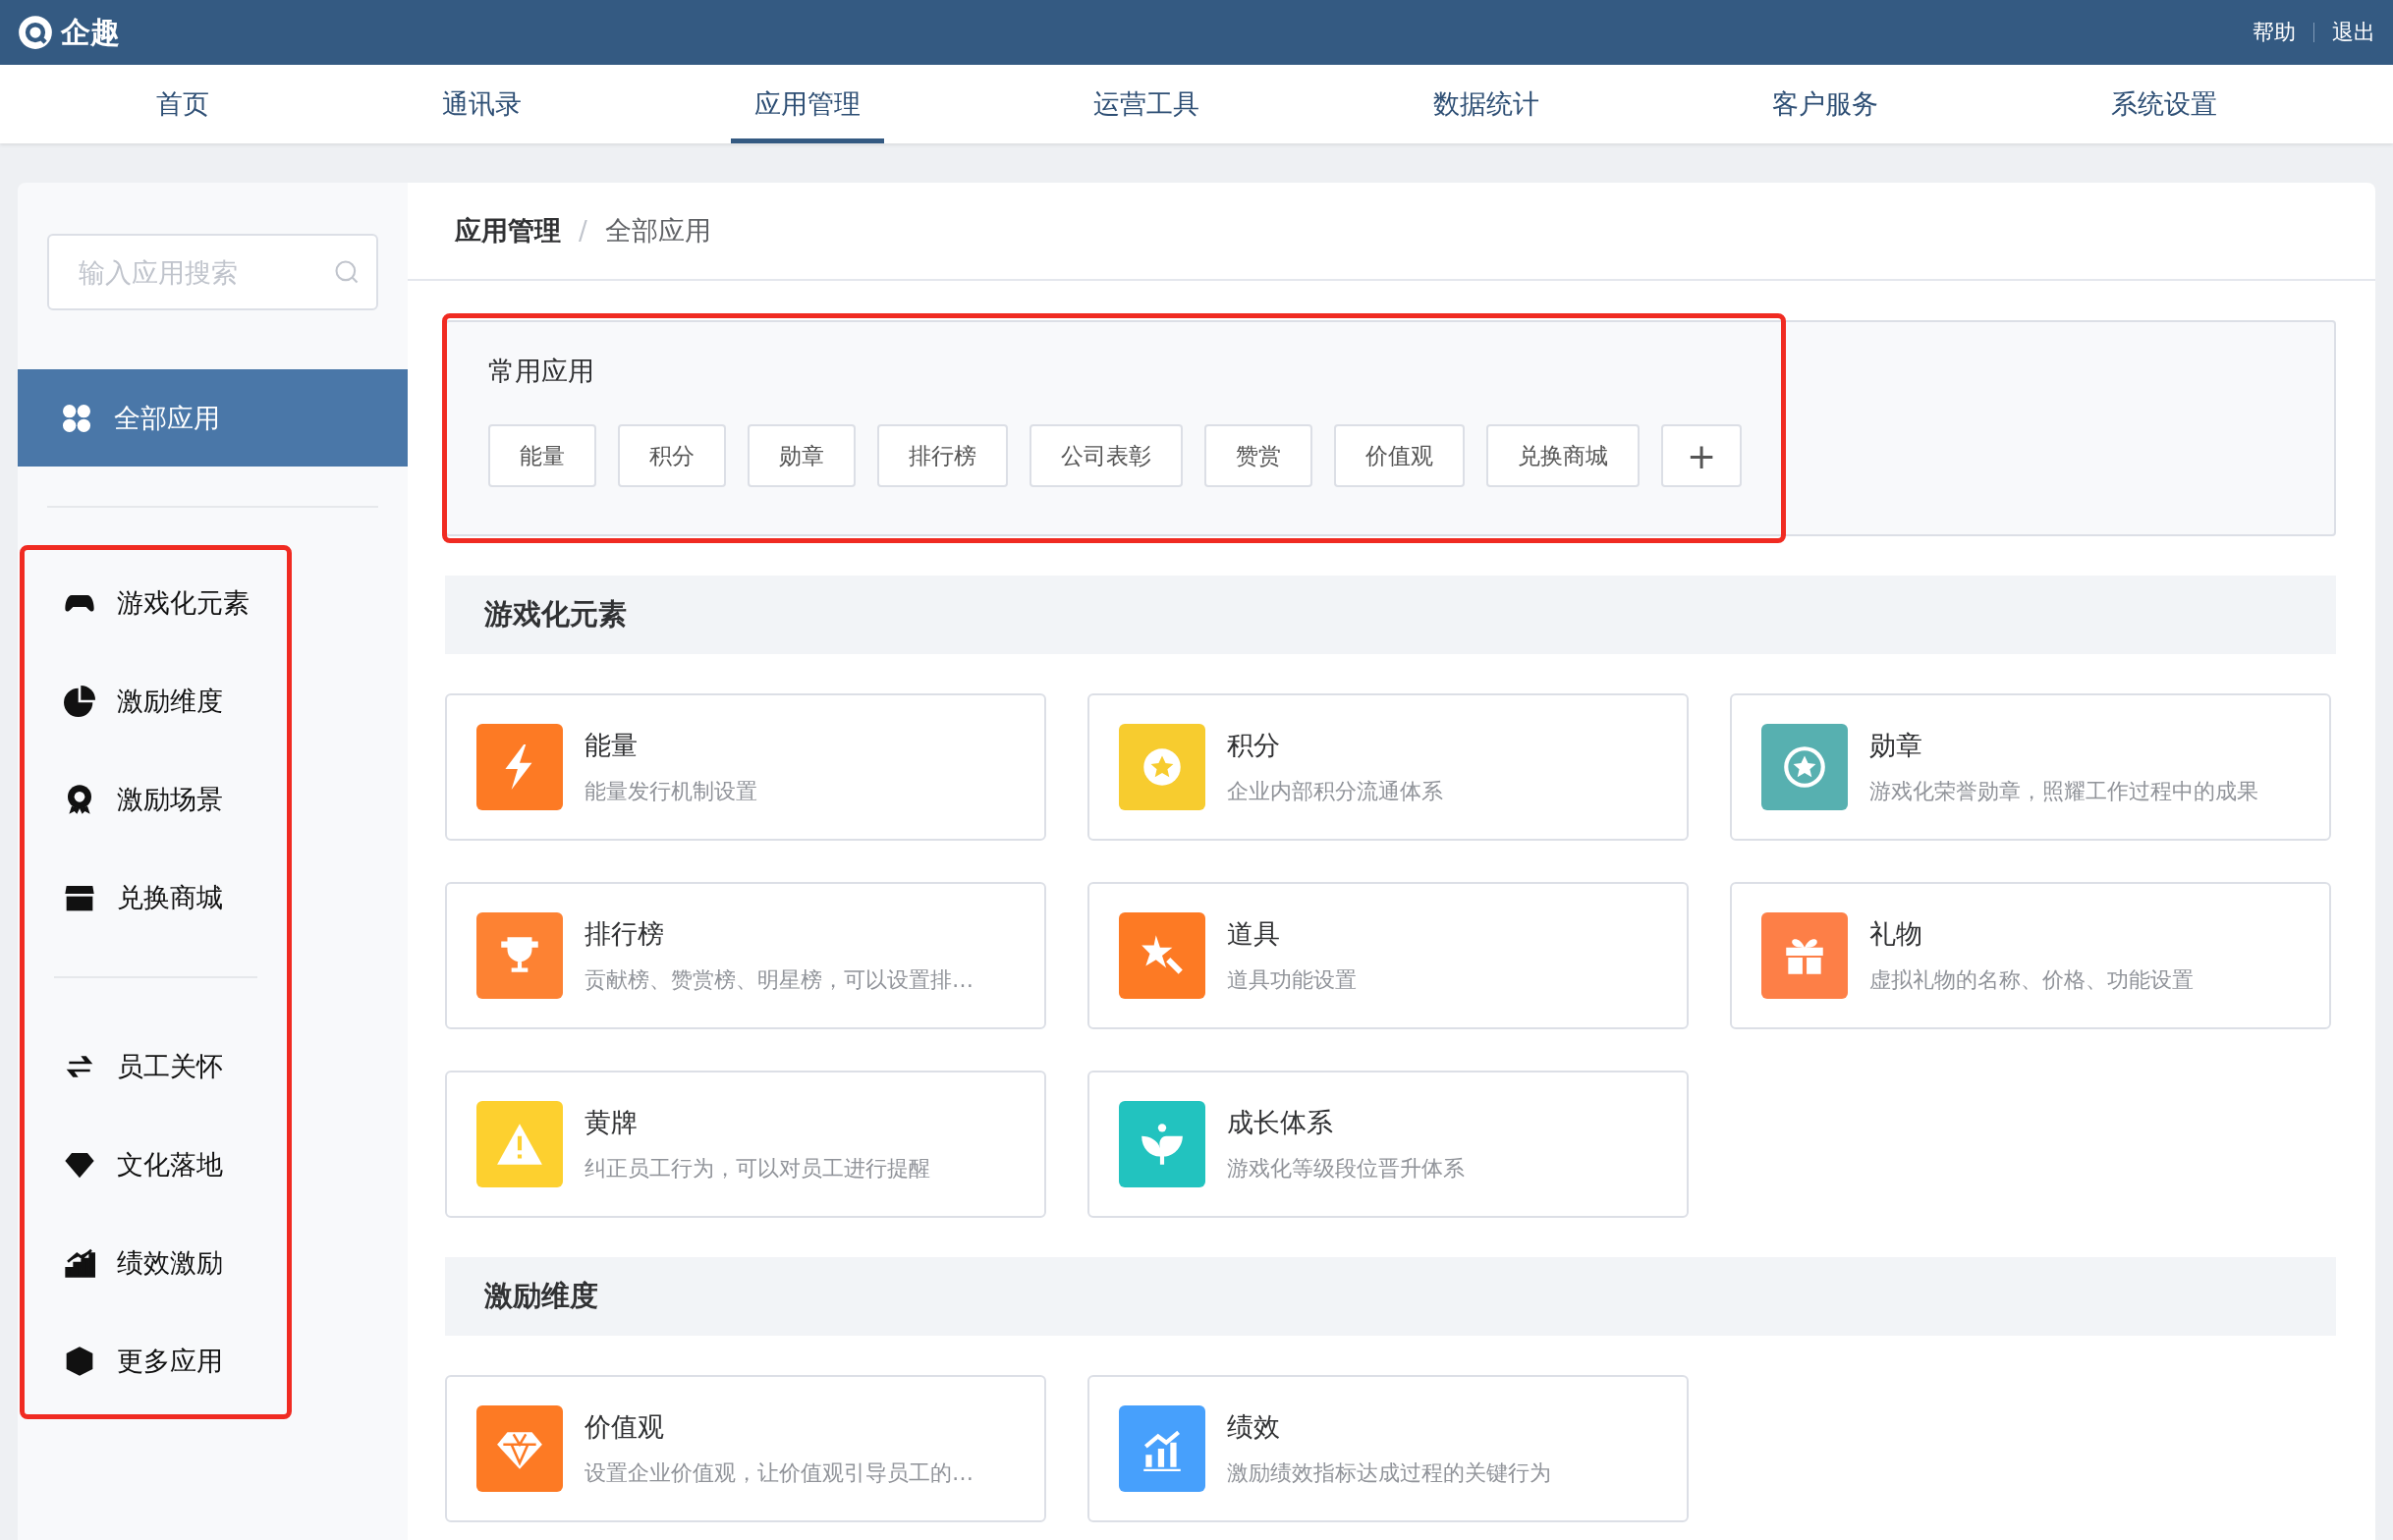  I want to click on app-description: 道具功能设置, so click(1292, 980).